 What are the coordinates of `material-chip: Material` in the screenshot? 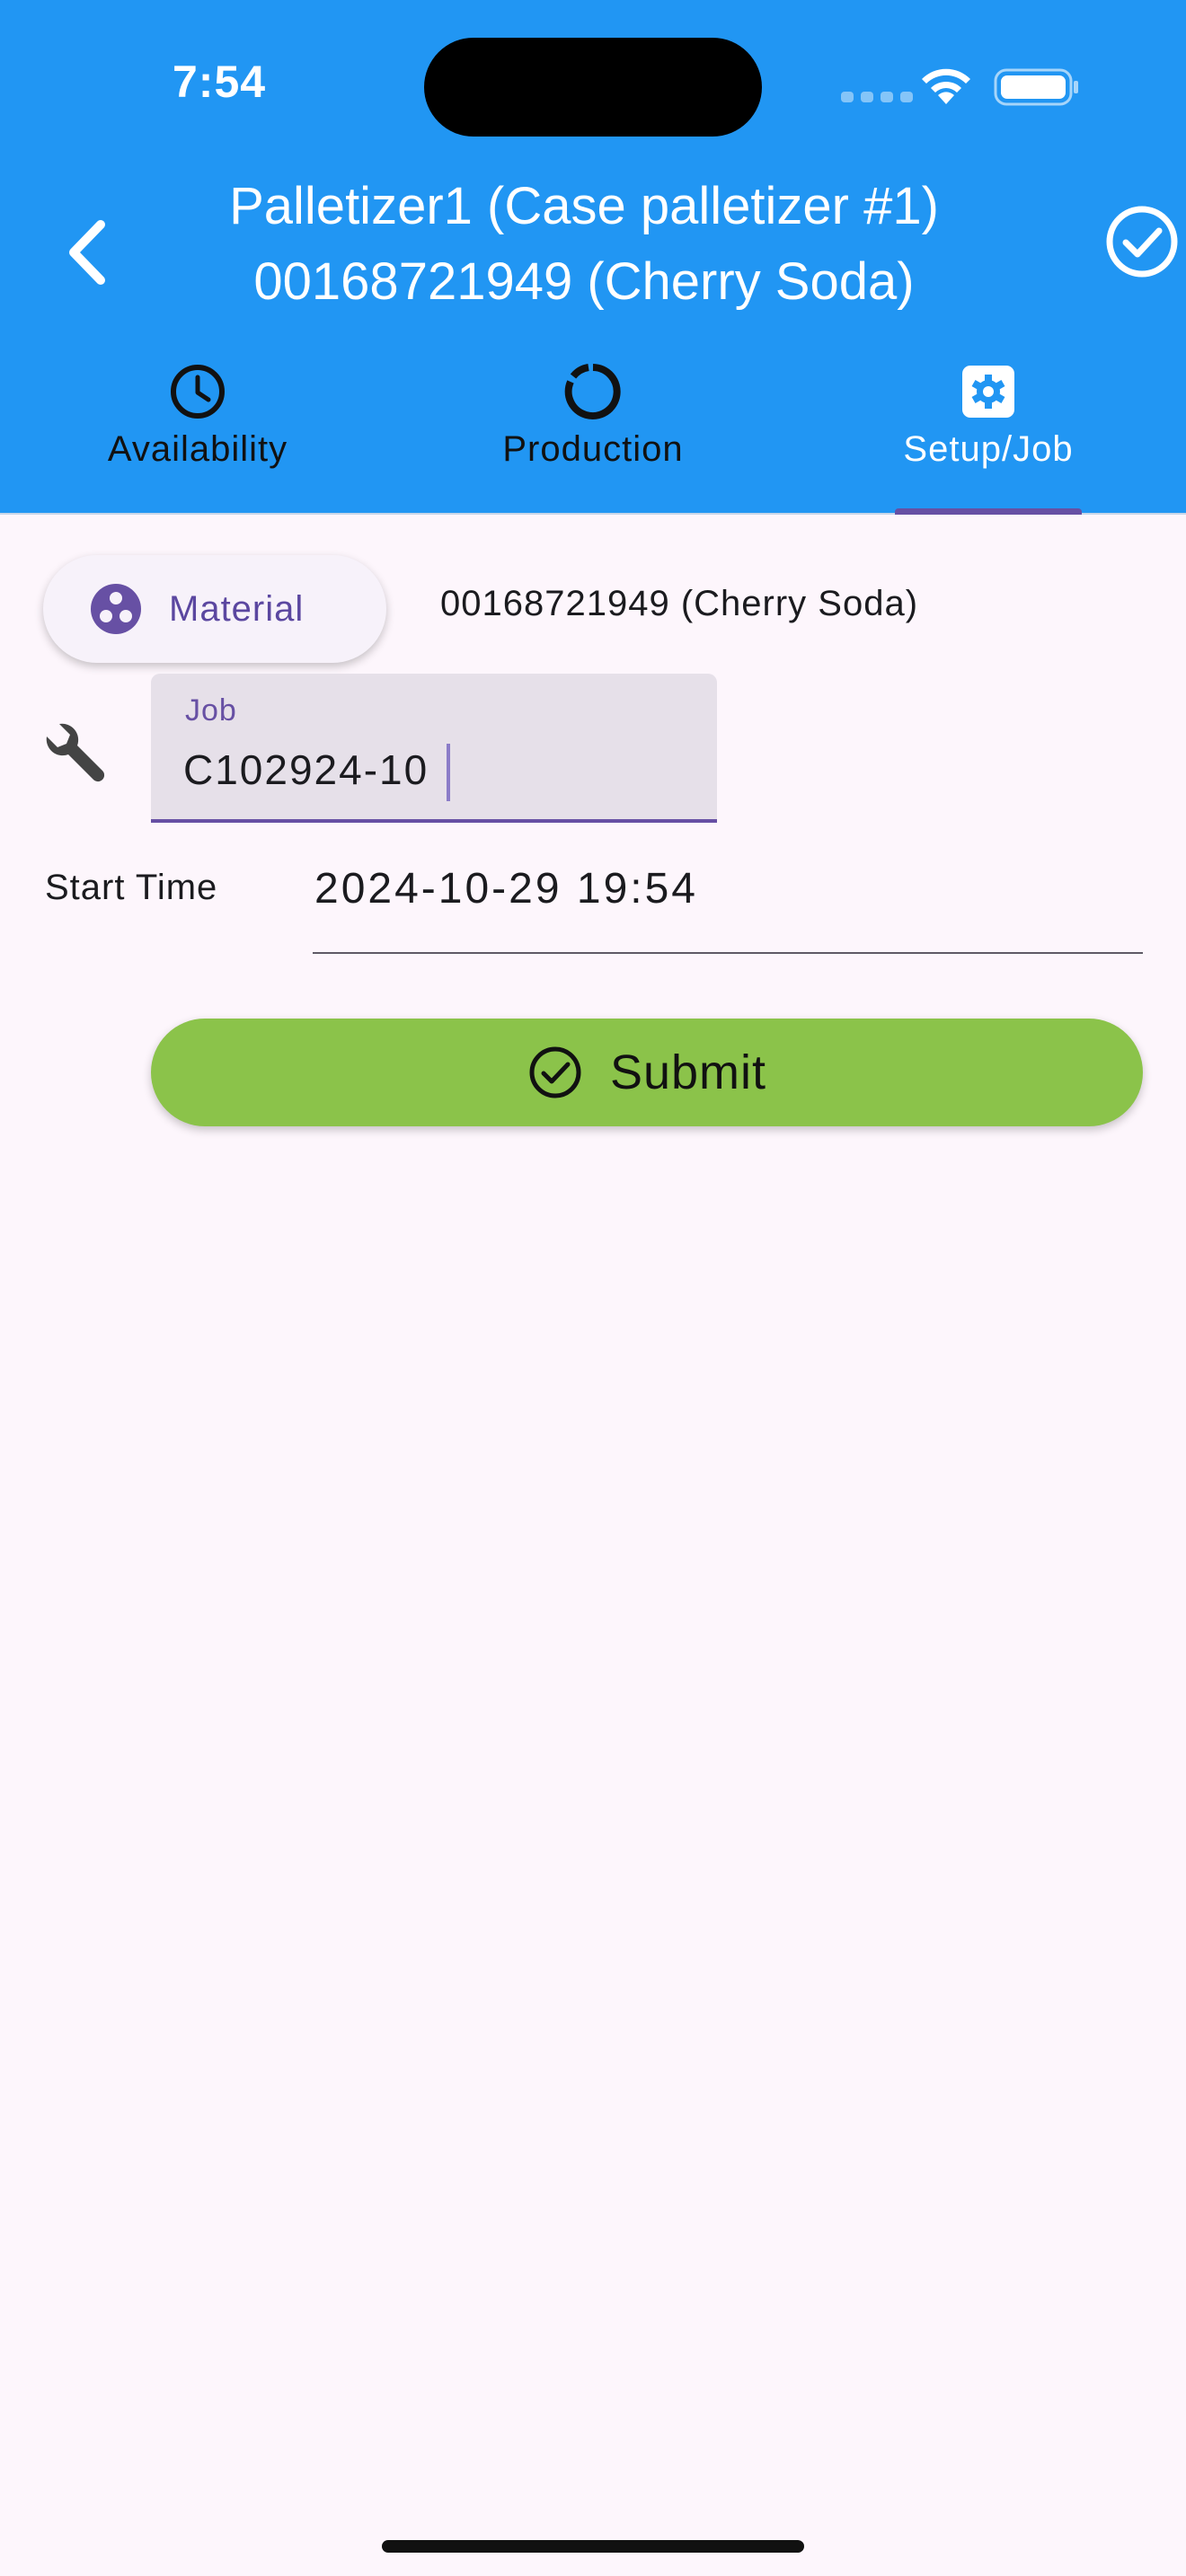 It's located at (214, 609).